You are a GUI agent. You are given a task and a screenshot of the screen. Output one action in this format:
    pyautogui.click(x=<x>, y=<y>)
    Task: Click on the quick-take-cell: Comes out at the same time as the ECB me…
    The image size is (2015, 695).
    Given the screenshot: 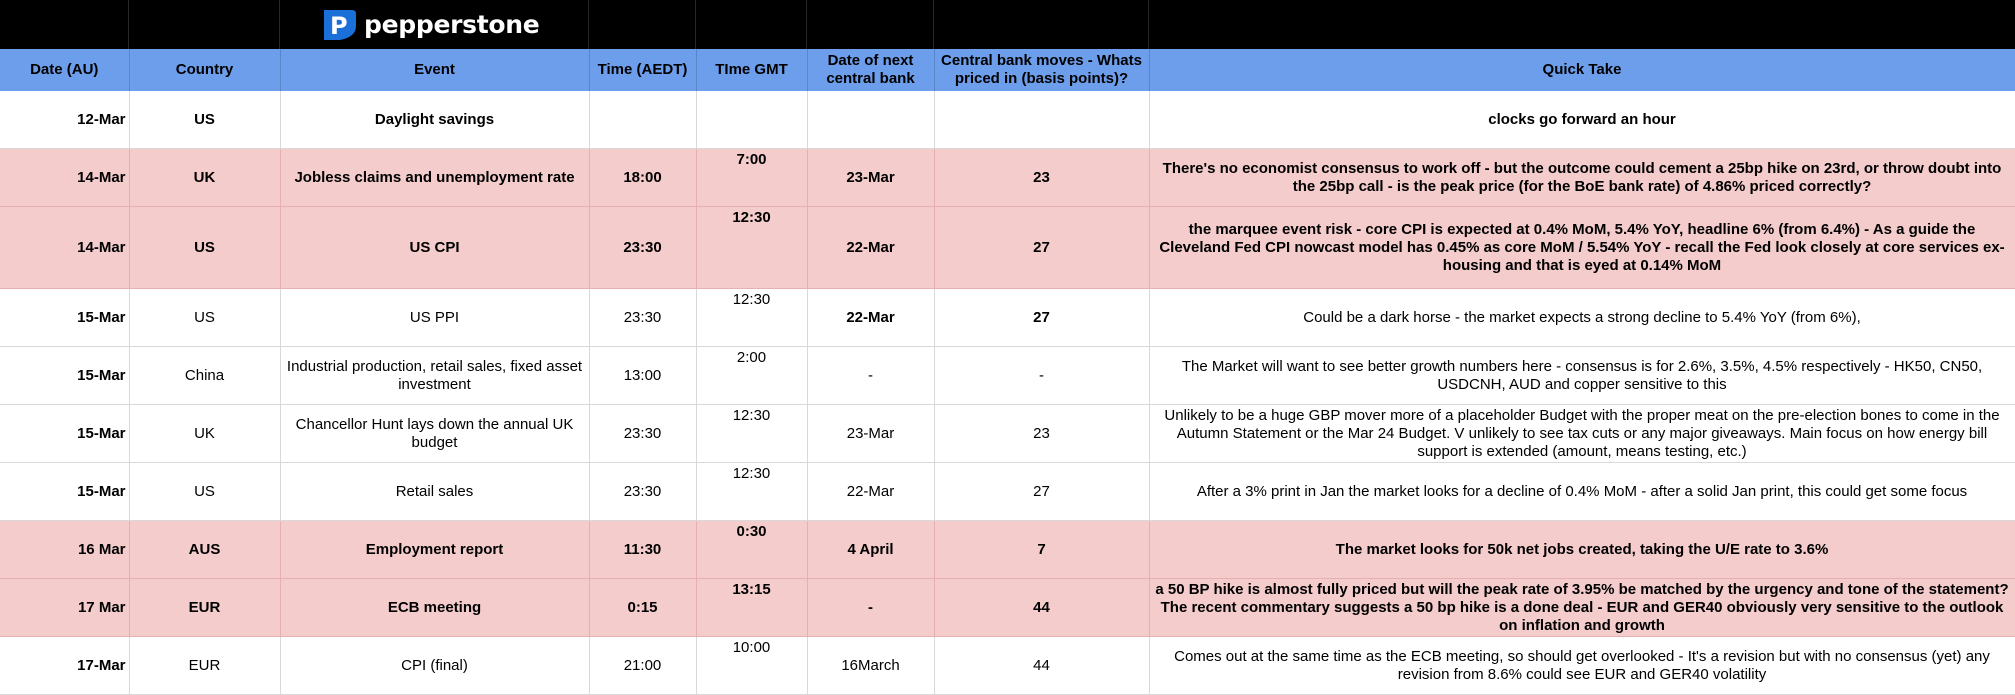 What is the action you would take?
    pyautogui.click(x=1582, y=665)
    